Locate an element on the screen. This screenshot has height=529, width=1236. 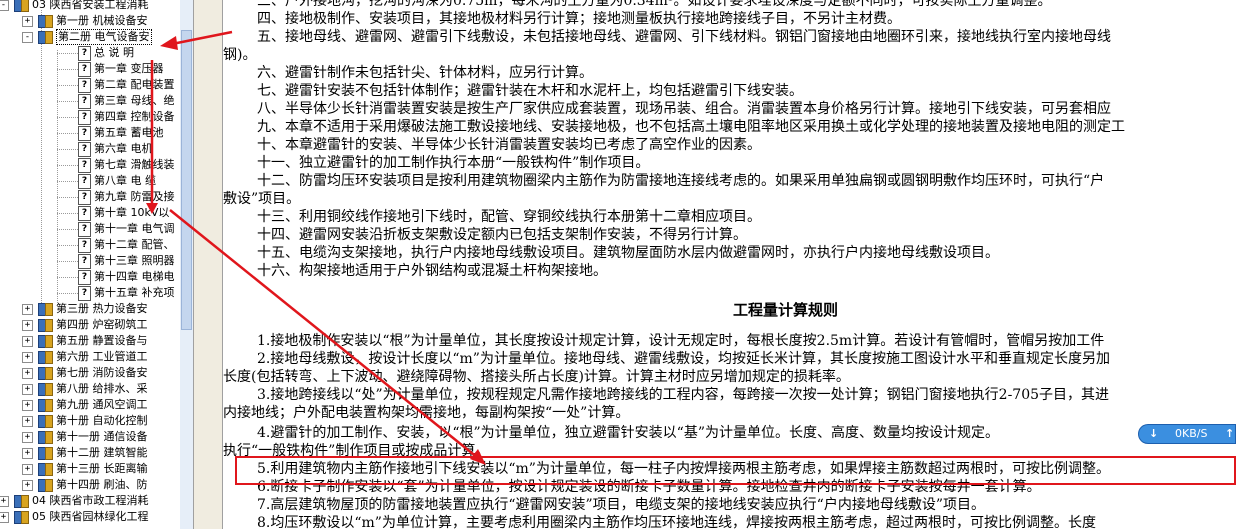
tree-node: ? 第九章 防雷及接 is located at coordinates (90, 197).